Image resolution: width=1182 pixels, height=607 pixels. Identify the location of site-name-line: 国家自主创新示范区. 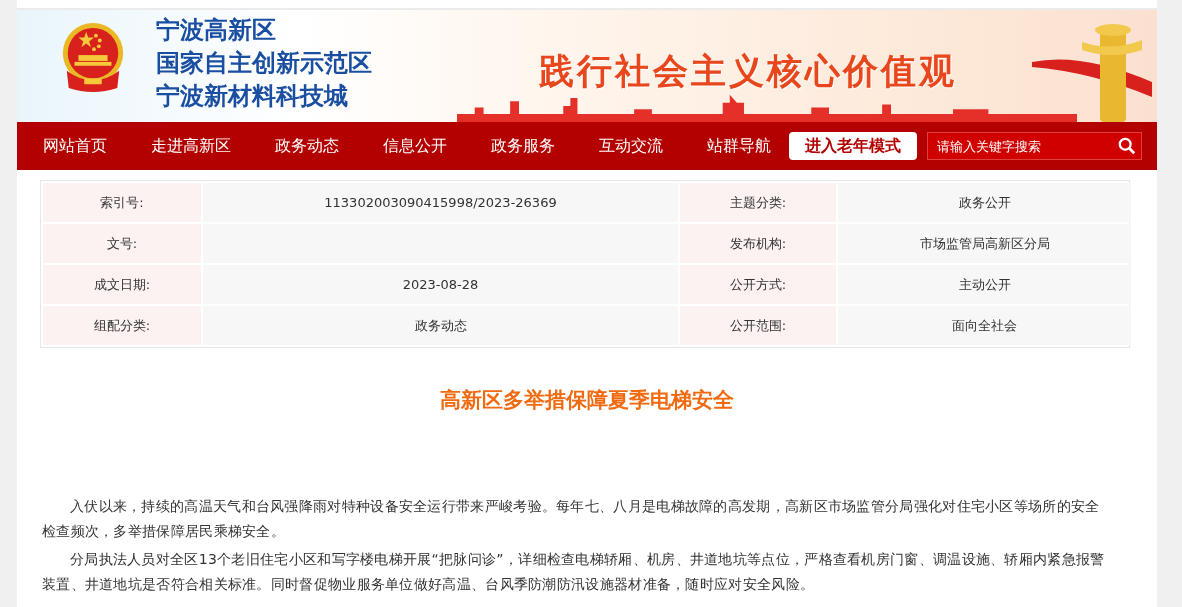
(264, 63).